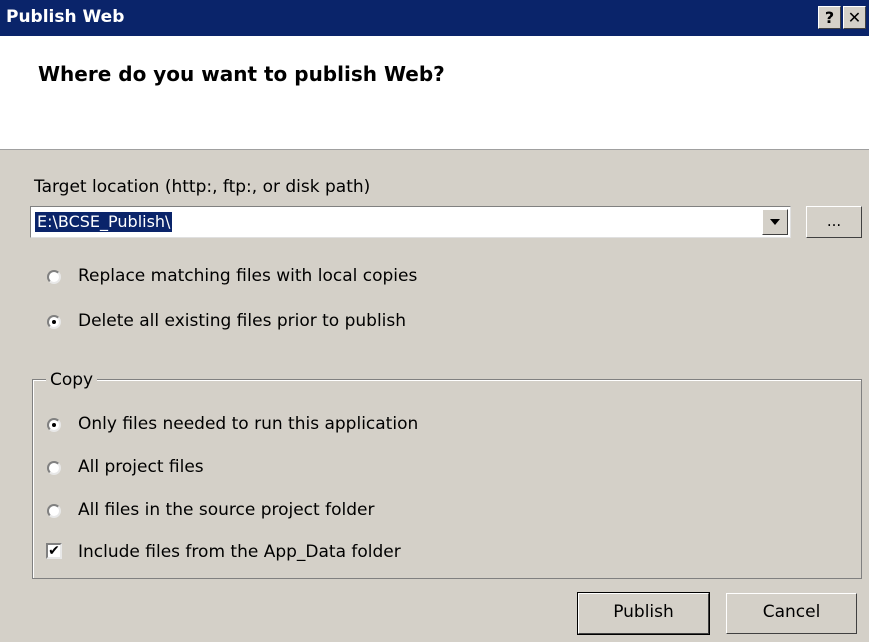  What do you see at coordinates (104, 222) in the screenshot?
I see `target-location-value: E:\BCSE_Publish\` at bounding box center [104, 222].